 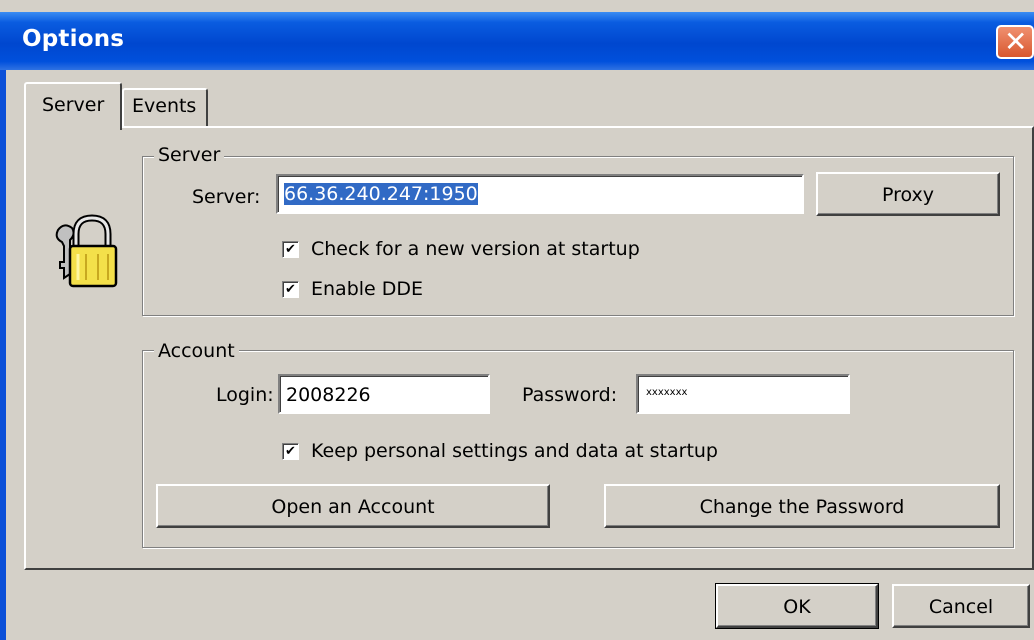 I want to click on login-input-value: 2008226, so click(x=328, y=395).